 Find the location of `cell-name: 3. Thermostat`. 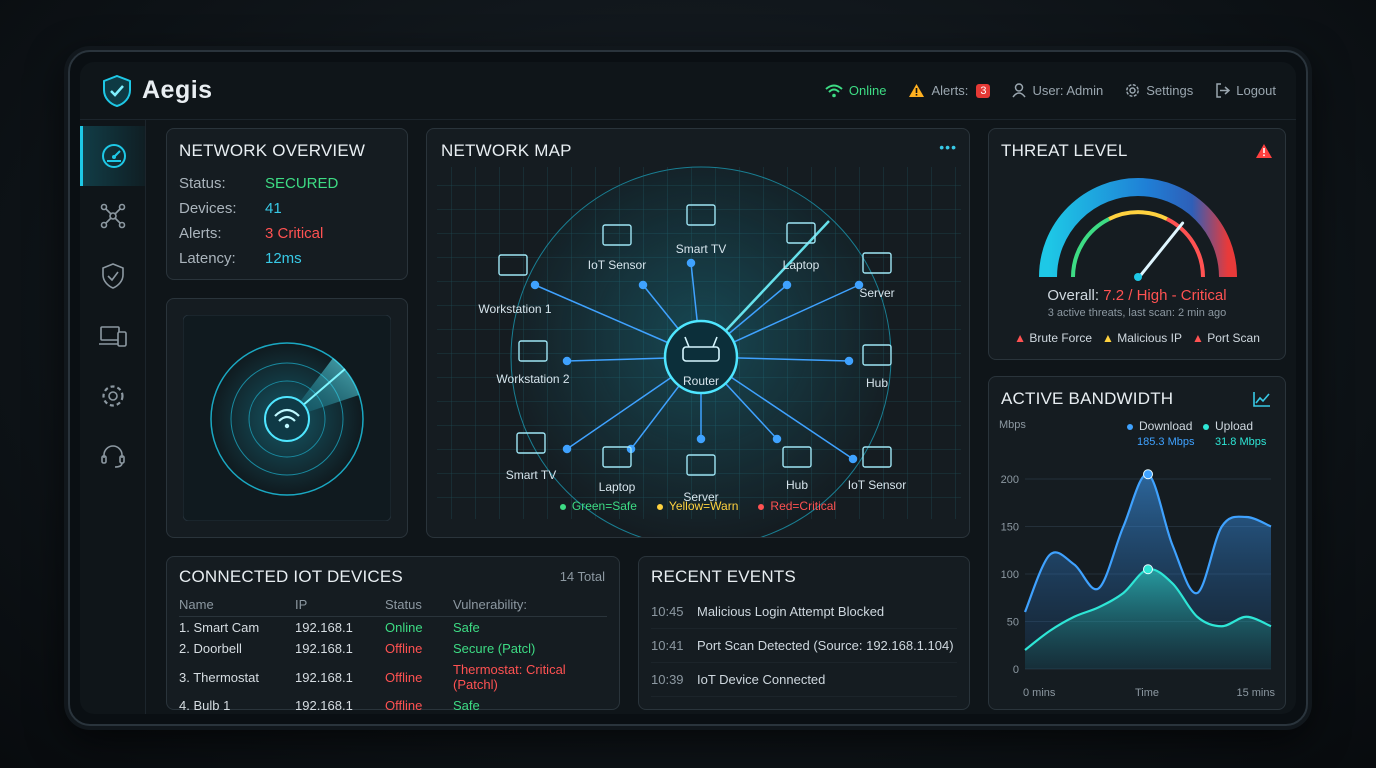

cell-name: 3. Thermostat is located at coordinates (219, 677).